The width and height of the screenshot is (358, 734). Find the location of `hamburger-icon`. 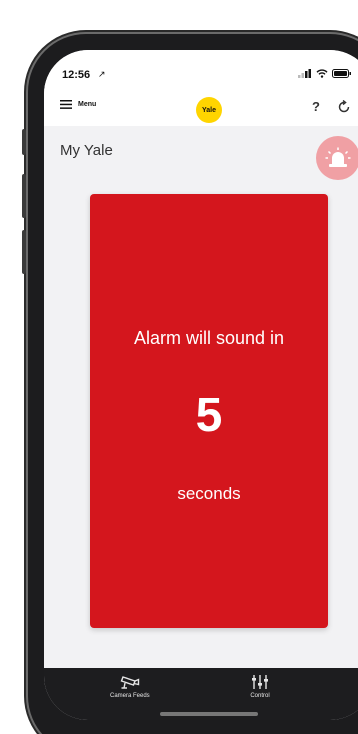

hamburger-icon is located at coordinates (66, 104).